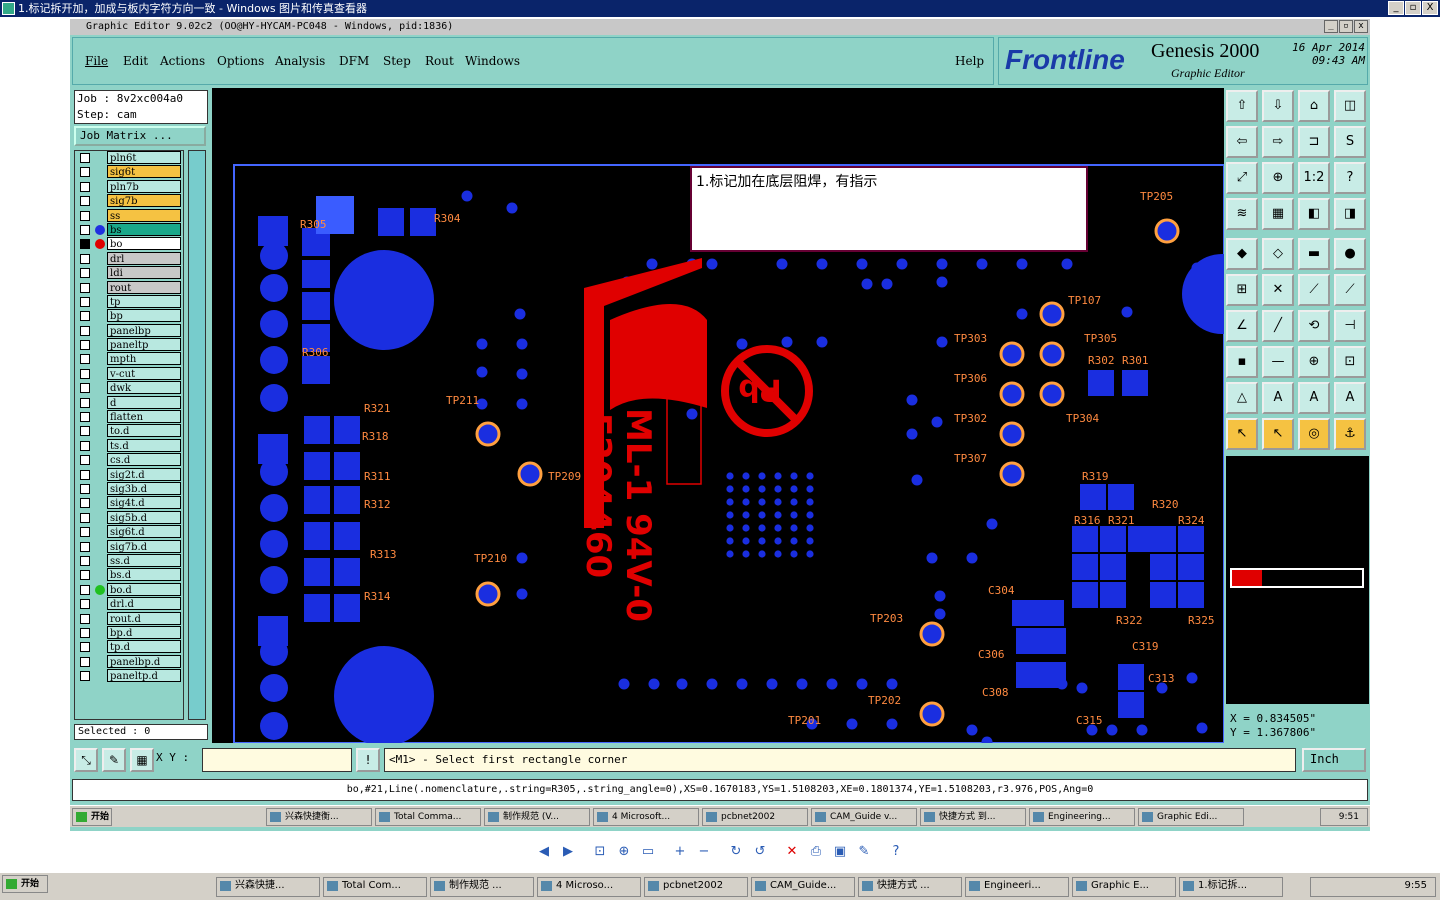  What do you see at coordinates (144, 258) in the screenshot?
I see `layer-name: drl` at bounding box center [144, 258].